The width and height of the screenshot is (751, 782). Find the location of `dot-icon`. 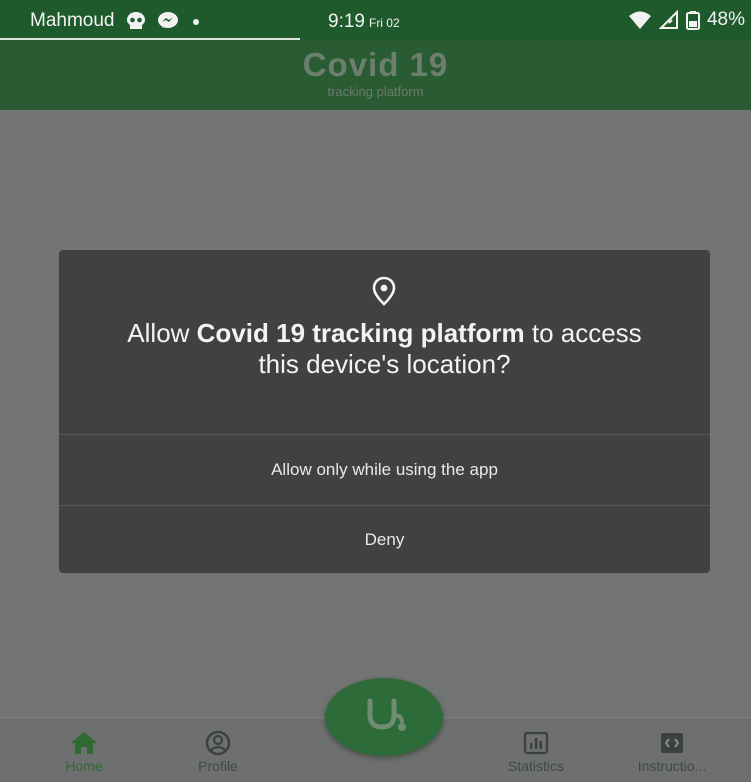

dot-icon is located at coordinates (195, 22).